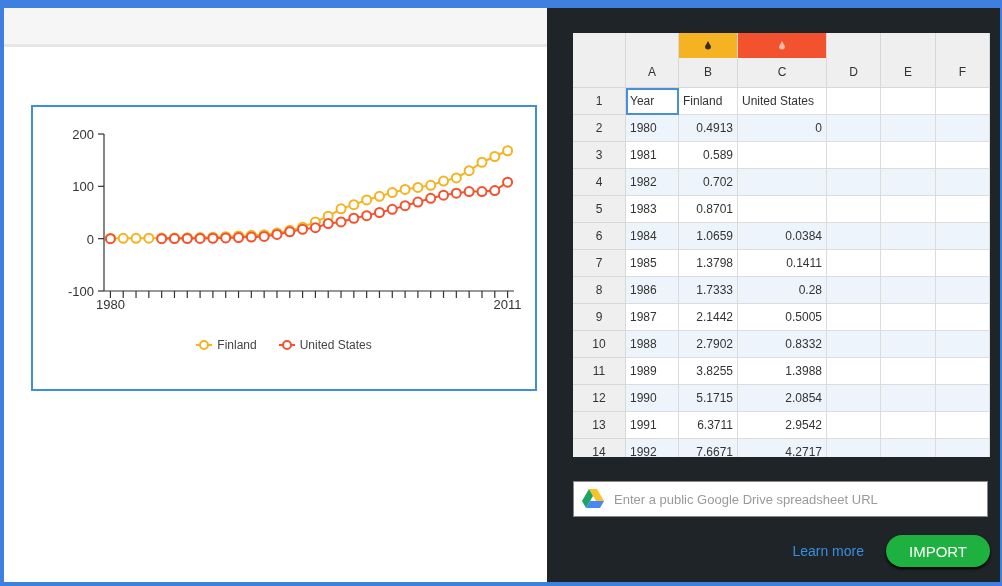 Image resolution: width=1002 pixels, height=586 pixels. I want to click on row-number: 12, so click(599, 398).